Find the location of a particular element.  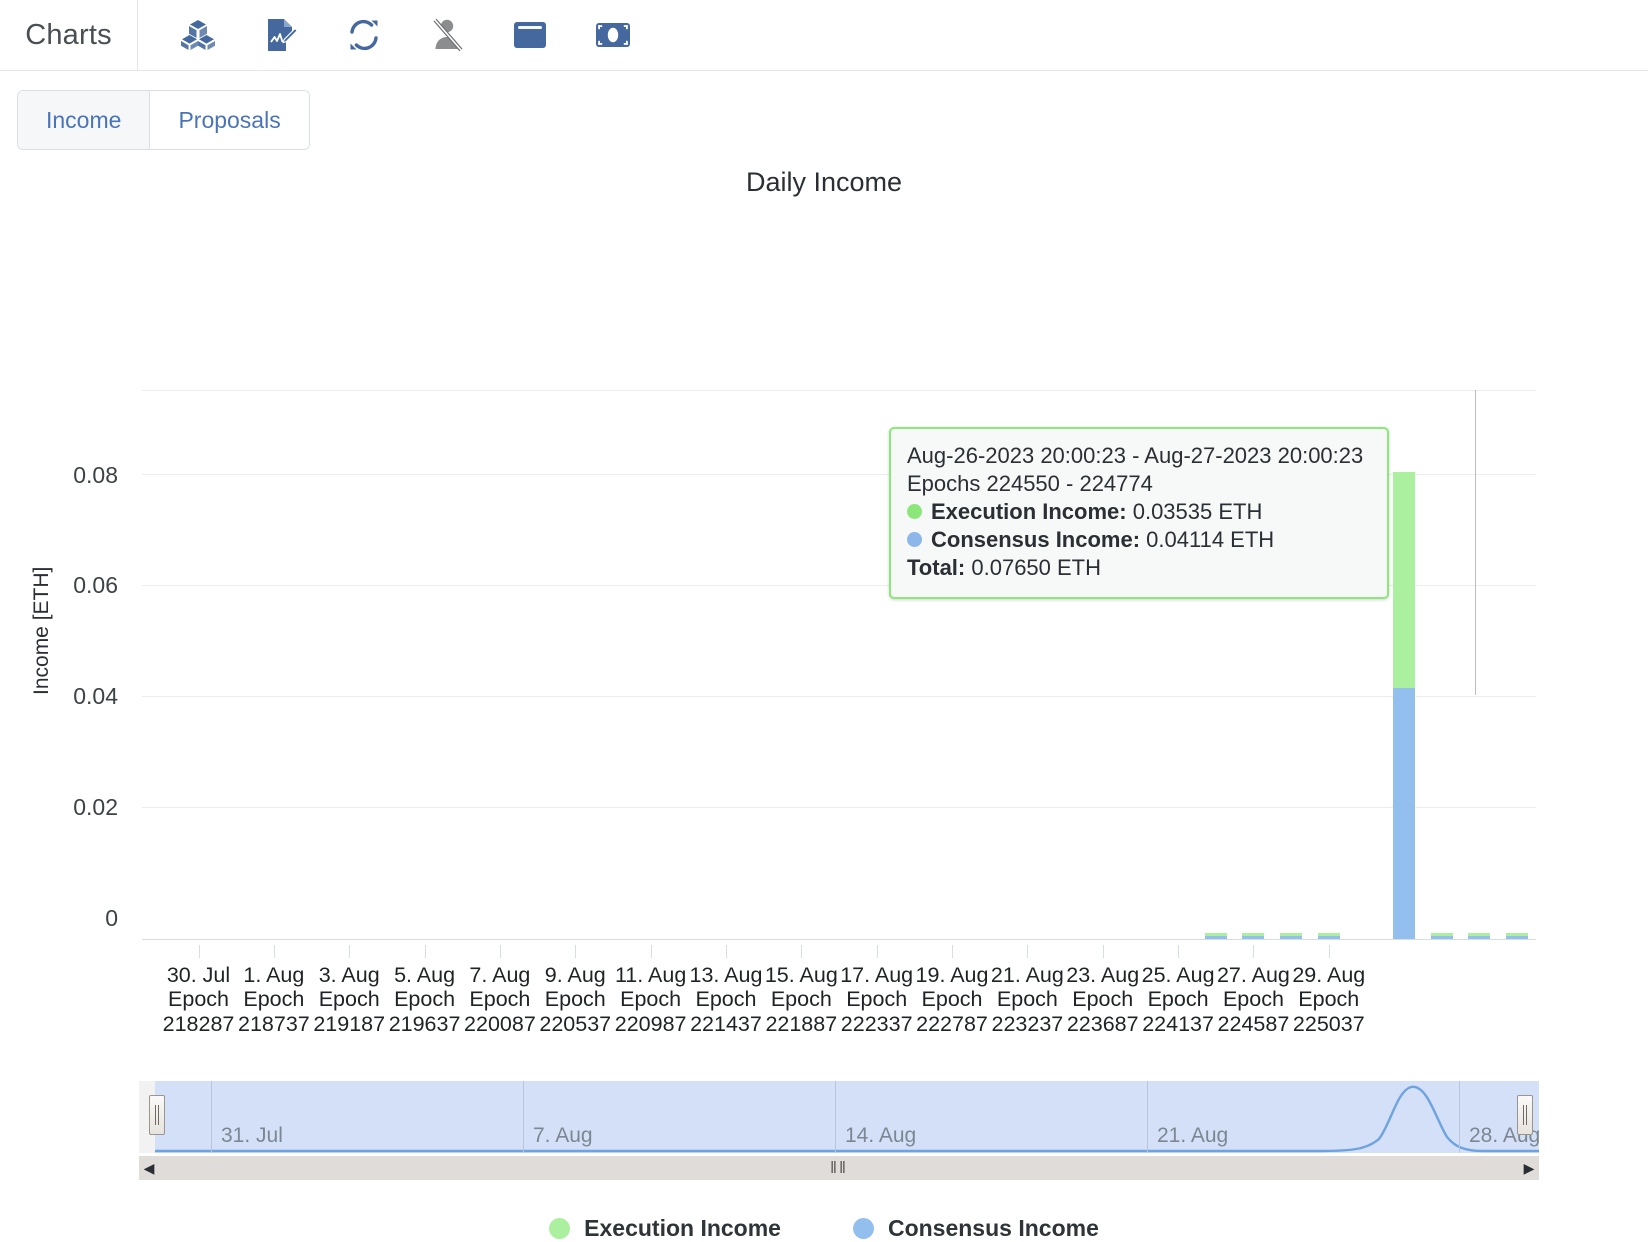

range-navigator: 31. Jul 7. Aug 14. Aug 21. Aug 28. Aug is located at coordinates (839, 1117).